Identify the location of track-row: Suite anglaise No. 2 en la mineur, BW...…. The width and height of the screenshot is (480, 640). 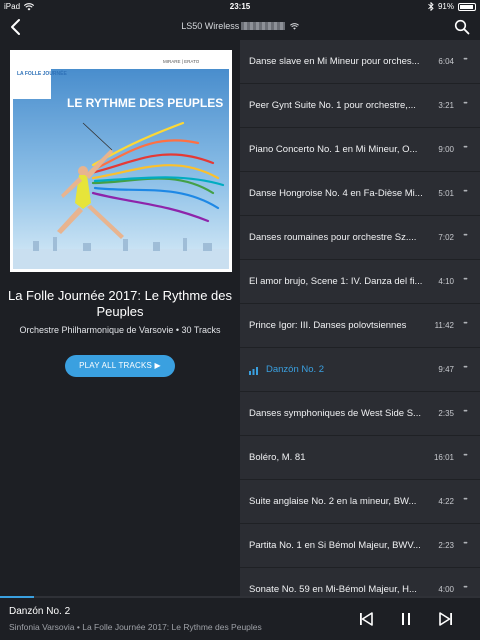
(360, 502).